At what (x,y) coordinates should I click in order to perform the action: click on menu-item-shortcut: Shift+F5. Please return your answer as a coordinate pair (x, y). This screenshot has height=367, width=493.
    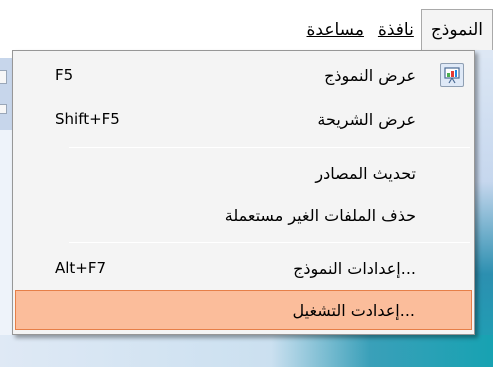
    Looking at the image, I should click on (87, 119).